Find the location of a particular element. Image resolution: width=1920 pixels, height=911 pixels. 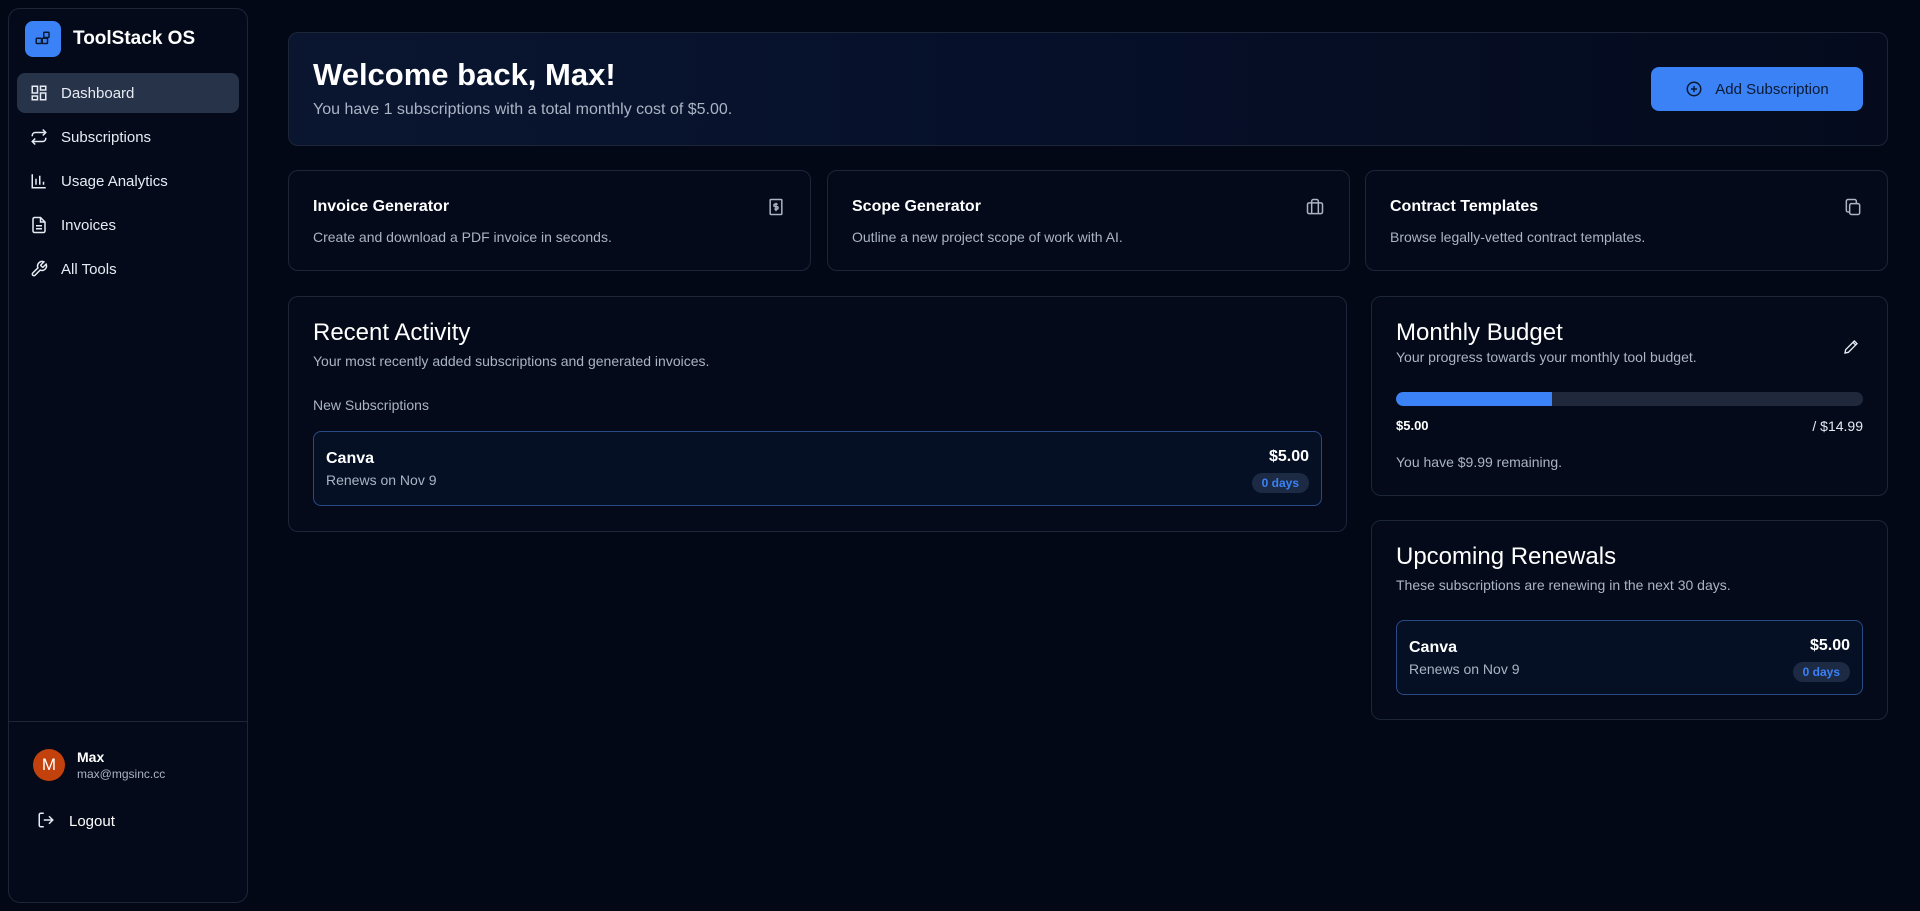

app-logo-icon is located at coordinates (43, 39).